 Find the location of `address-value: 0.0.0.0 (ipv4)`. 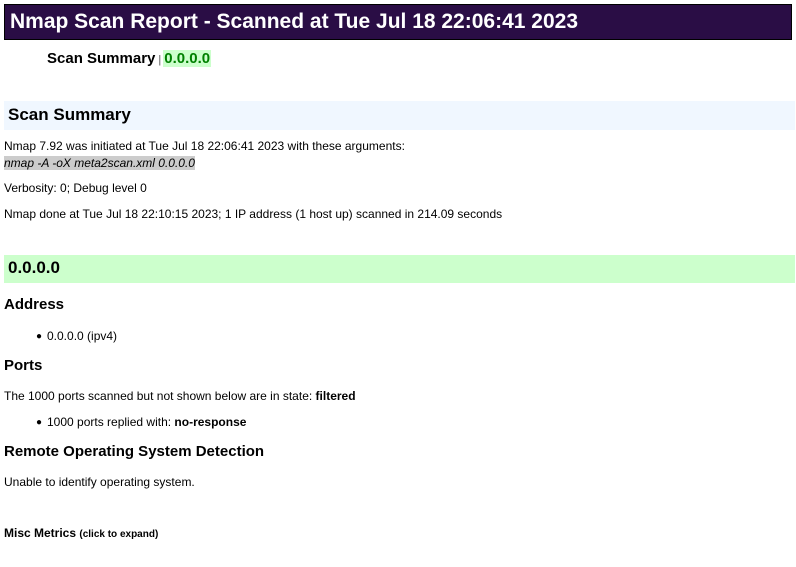

address-value: 0.0.0.0 (ipv4) is located at coordinates (82, 336).